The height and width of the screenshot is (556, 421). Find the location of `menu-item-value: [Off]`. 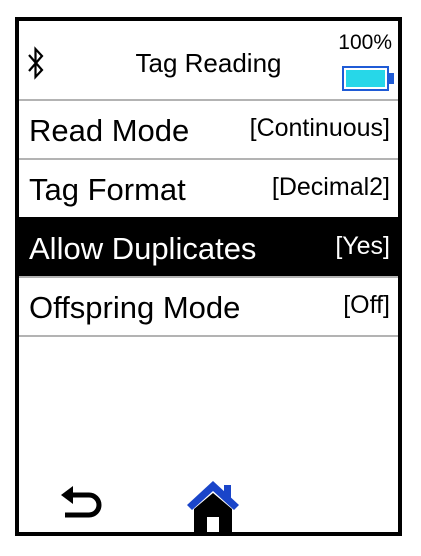

menu-item-value: [Off] is located at coordinates (366, 305).